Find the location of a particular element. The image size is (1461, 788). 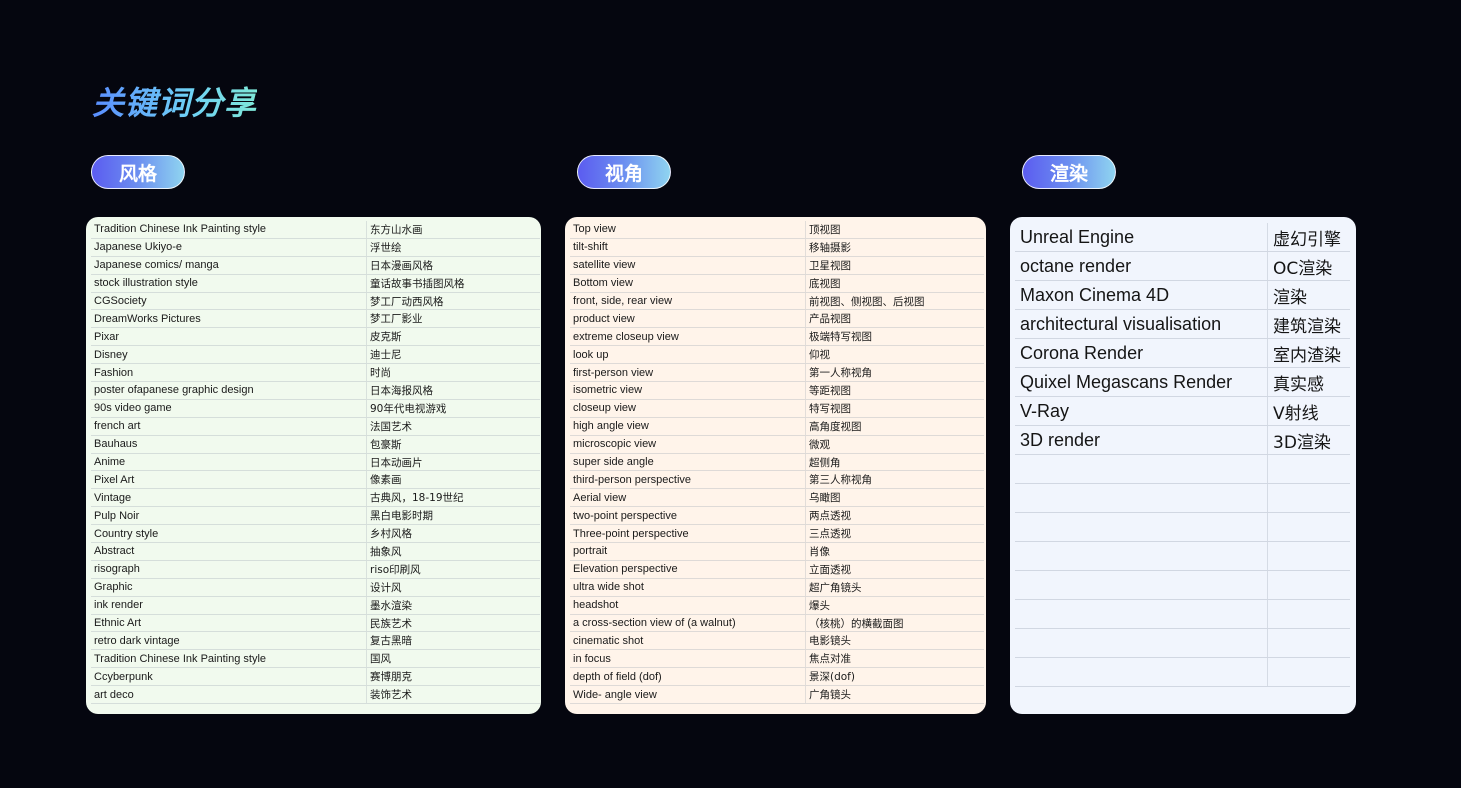

table-row: Pixar 皮克斯 is located at coordinates (315, 337).